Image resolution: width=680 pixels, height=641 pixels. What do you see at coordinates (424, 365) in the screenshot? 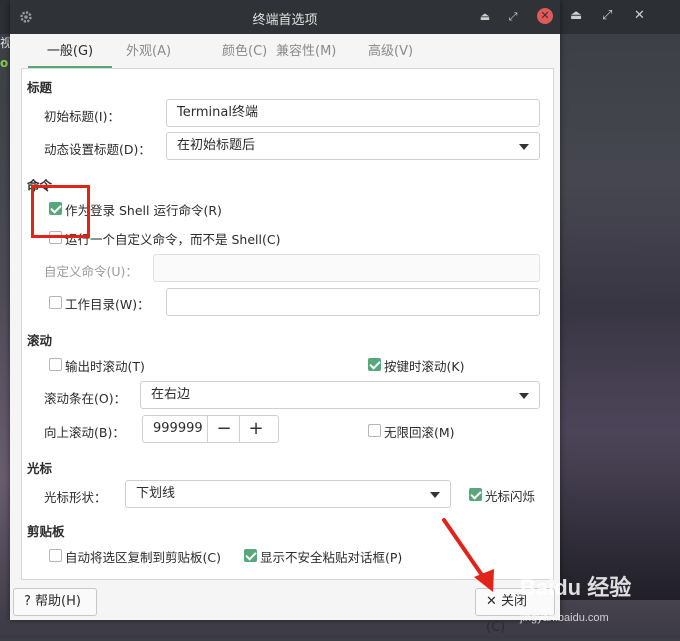
I see `scroll-on-keystroke-label: 按键时滚动(K)` at bounding box center [424, 365].